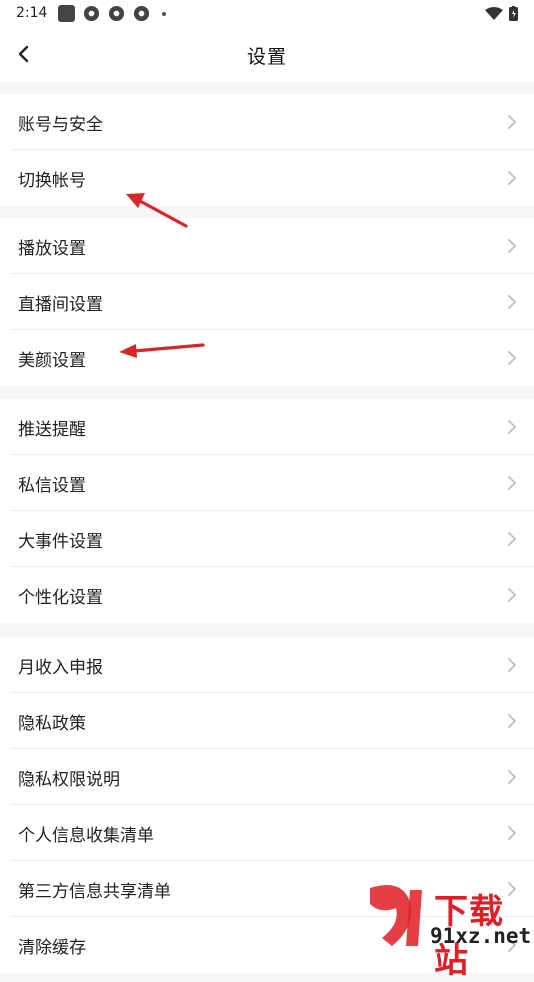 The image size is (534, 982). I want to click on notification-icons, so click(112, 13).